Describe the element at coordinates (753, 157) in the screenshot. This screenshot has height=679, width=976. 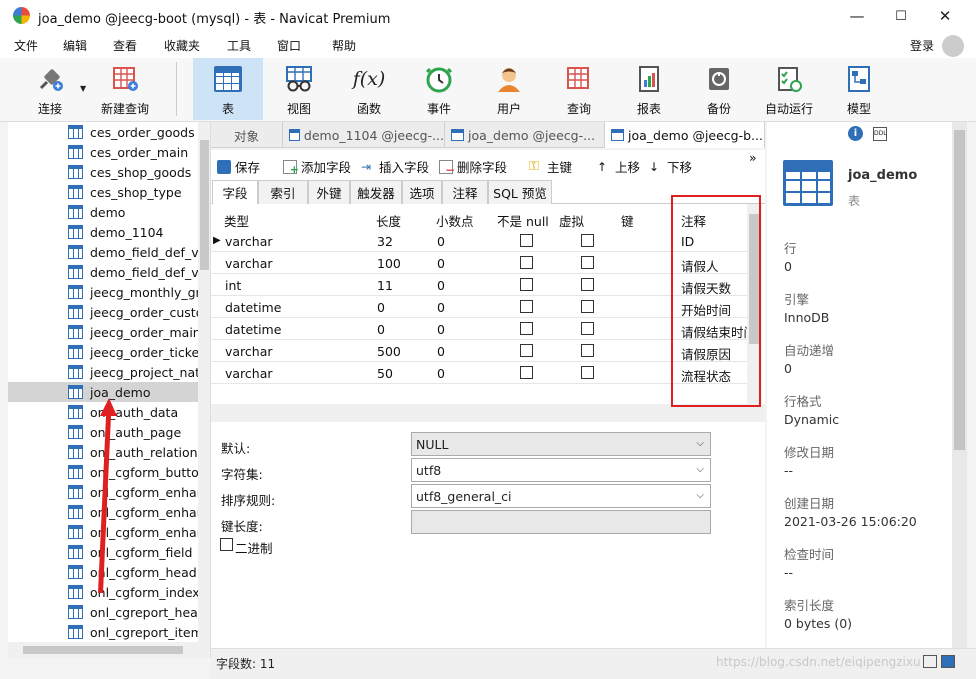
I see `more-actions-button: »` at that location.